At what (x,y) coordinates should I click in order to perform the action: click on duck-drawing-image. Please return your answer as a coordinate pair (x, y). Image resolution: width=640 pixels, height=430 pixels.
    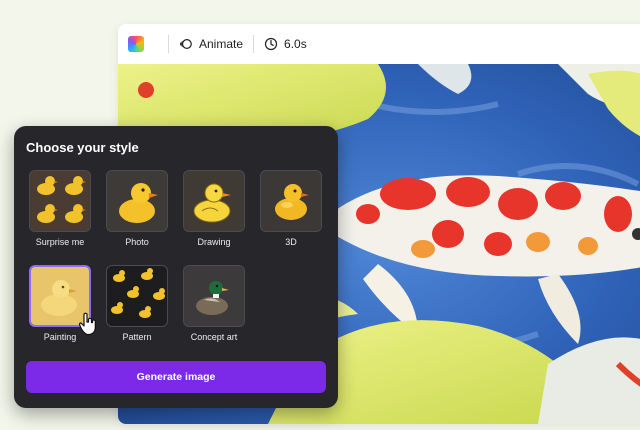
    Looking at the image, I should click on (214, 201).